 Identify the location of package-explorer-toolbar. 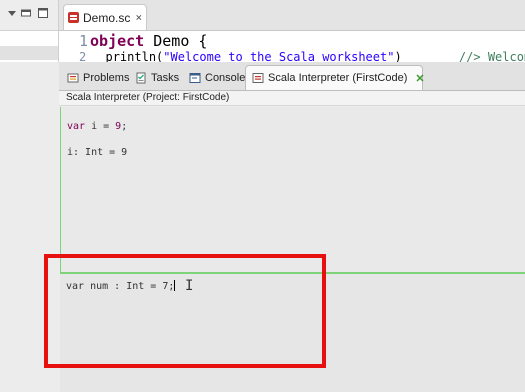
(29, 15).